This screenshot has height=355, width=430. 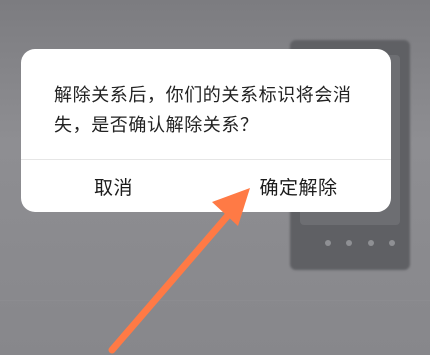 What do you see at coordinates (203, 110) in the screenshot?
I see `dialog-message: 解除关系后，你们的关系标识将会消失，是否确认解除关系？` at bounding box center [203, 110].